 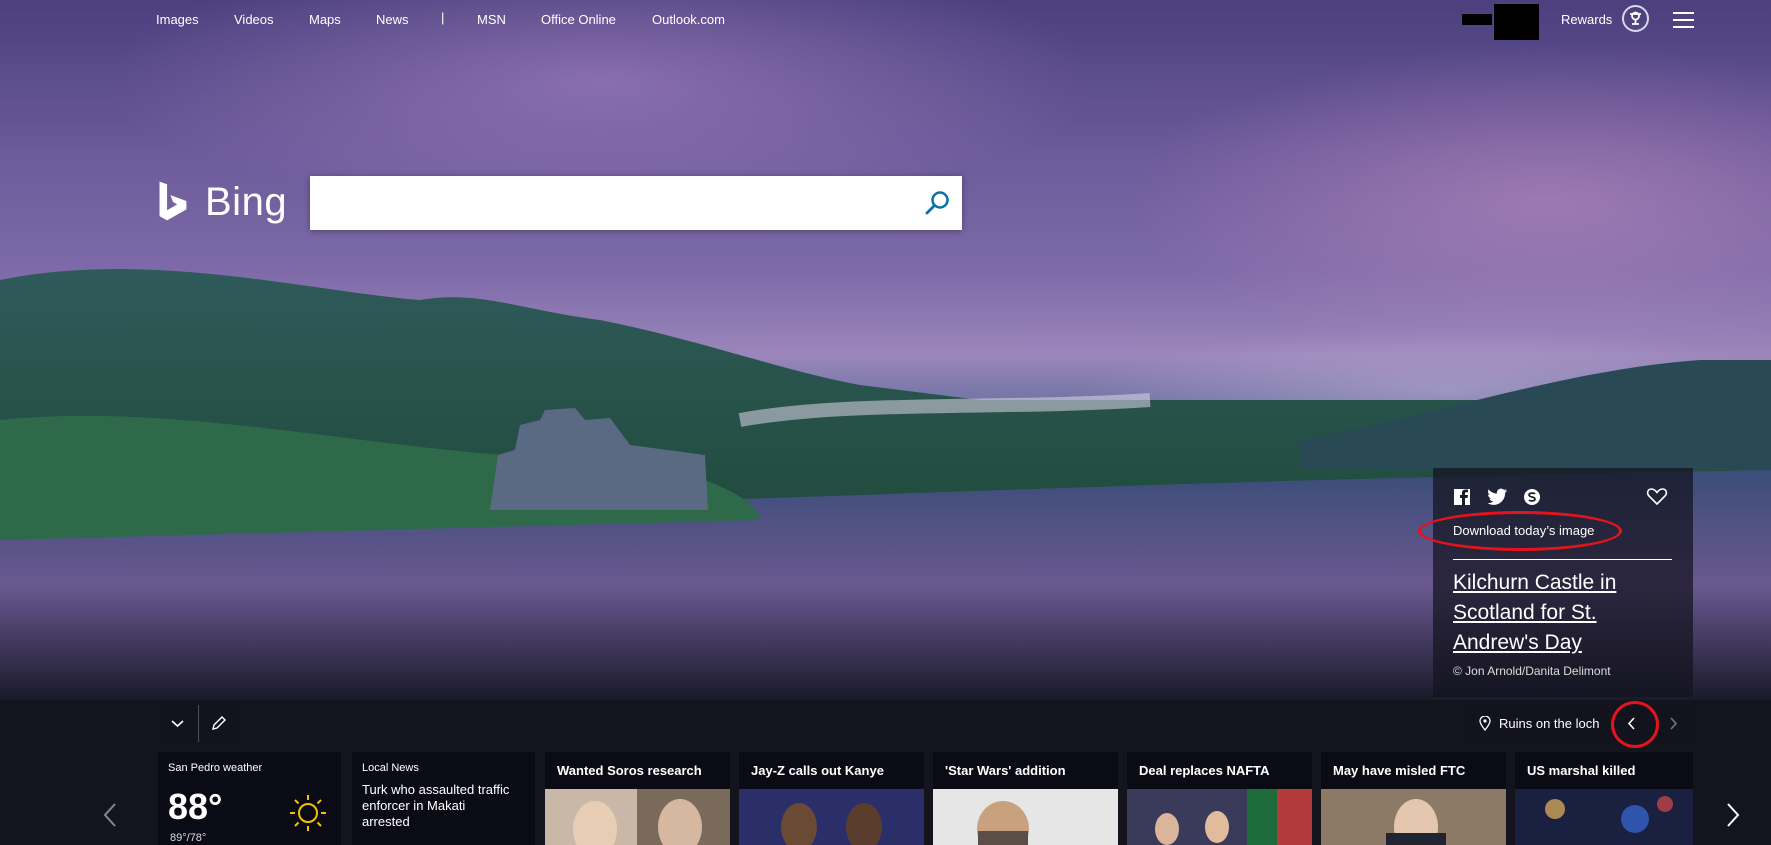 What do you see at coordinates (195, 806) in the screenshot?
I see `weather-temperature: 88°` at bounding box center [195, 806].